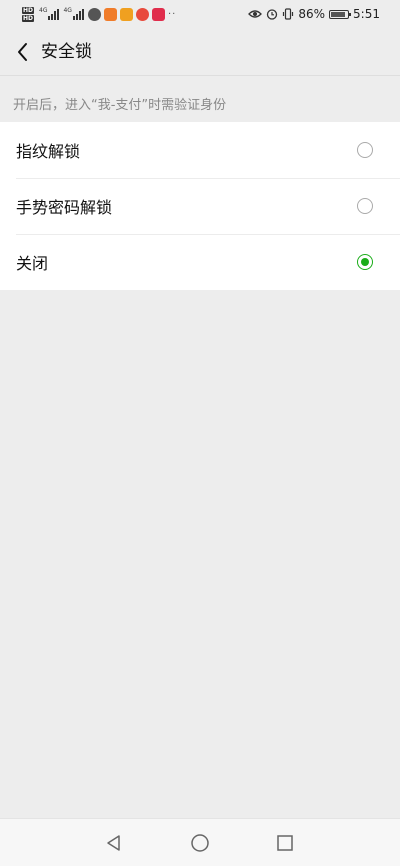 The image size is (400, 866). I want to click on chevron-left-icon, so click(22, 52).